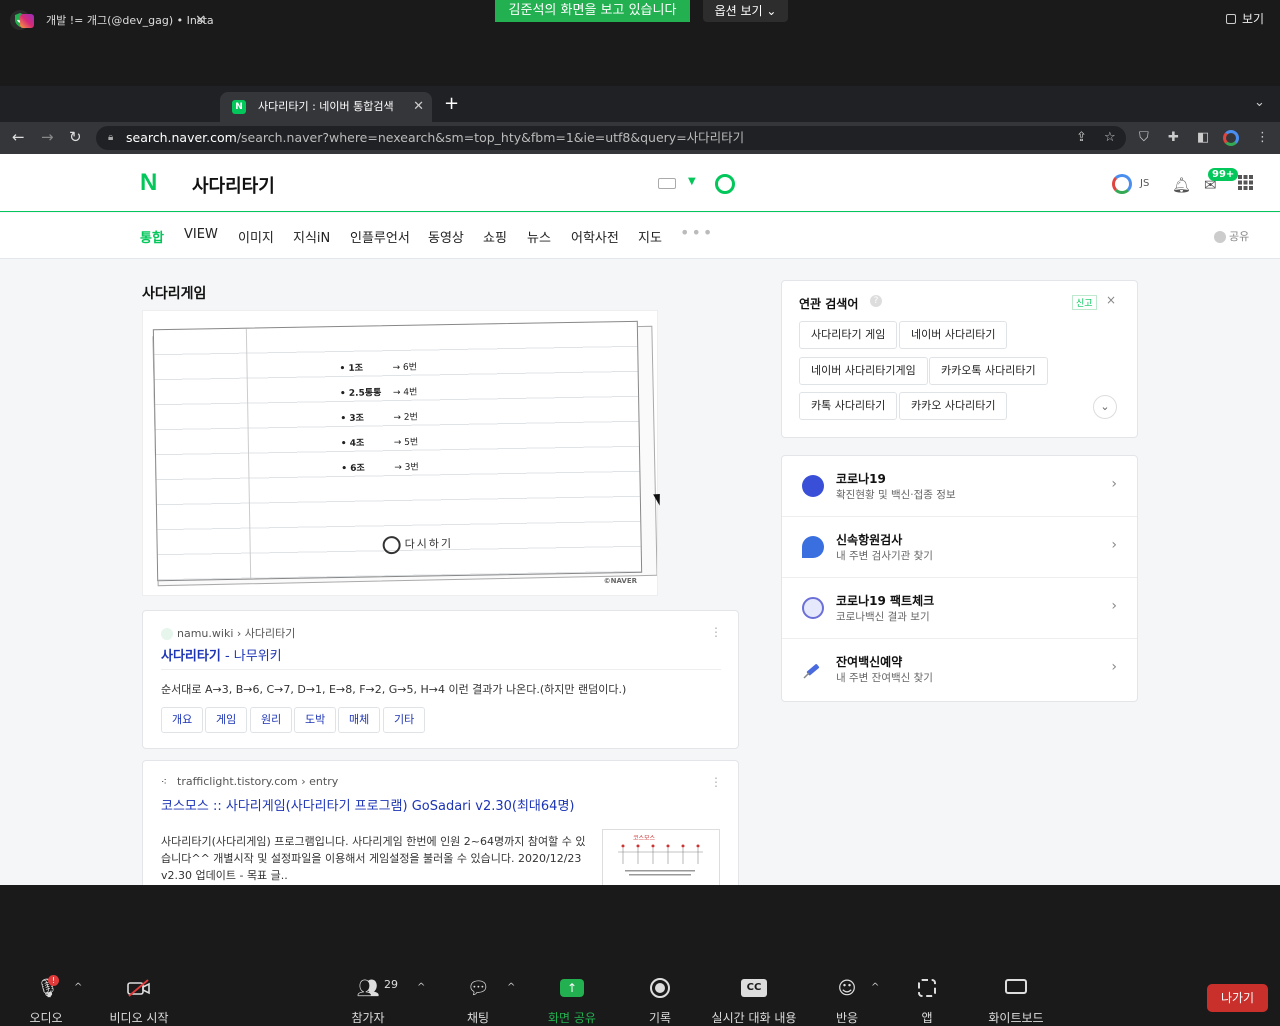 The height and width of the screenshot is (1026, 1280). I want to click on result-source: namu.wiki › 사다리타기, so click(228, 633).